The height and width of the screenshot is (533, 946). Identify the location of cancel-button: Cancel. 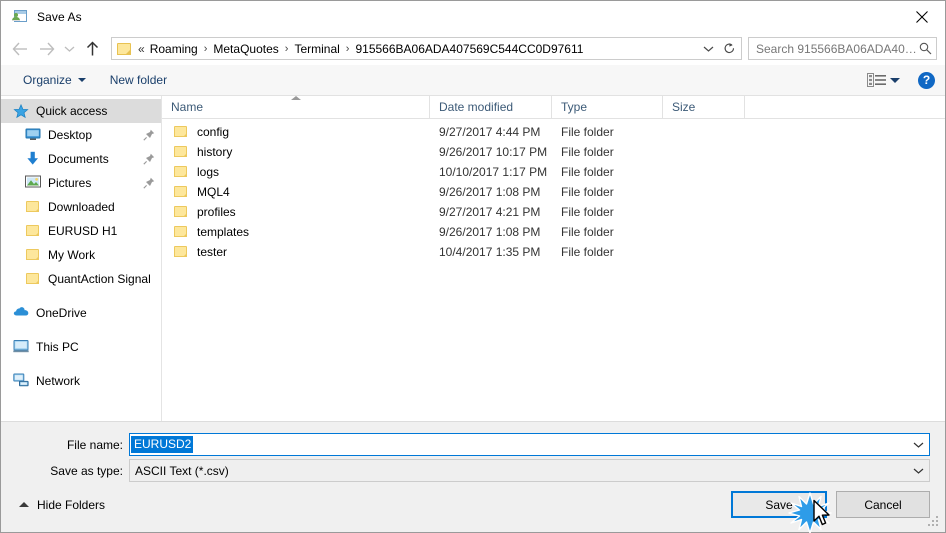
(883, 504).